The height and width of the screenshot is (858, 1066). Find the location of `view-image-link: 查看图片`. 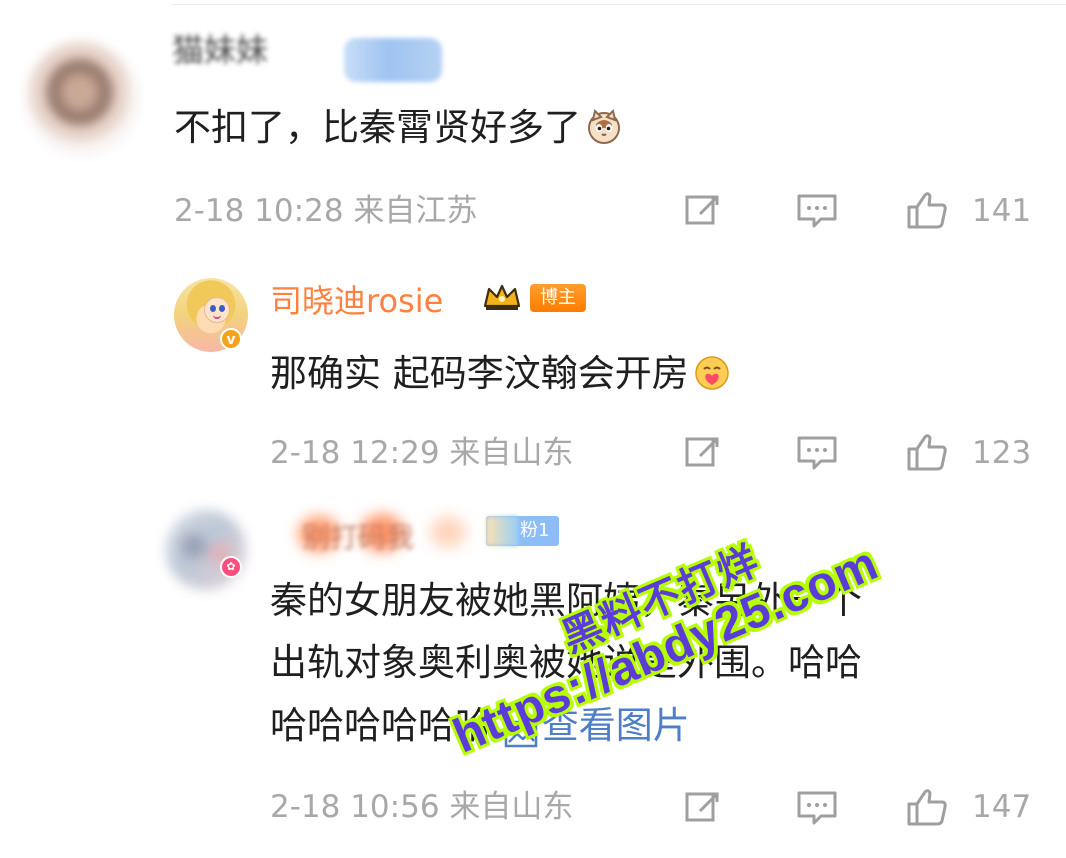

view-image-link: 查看图片 is located at coordinates (597, 725).